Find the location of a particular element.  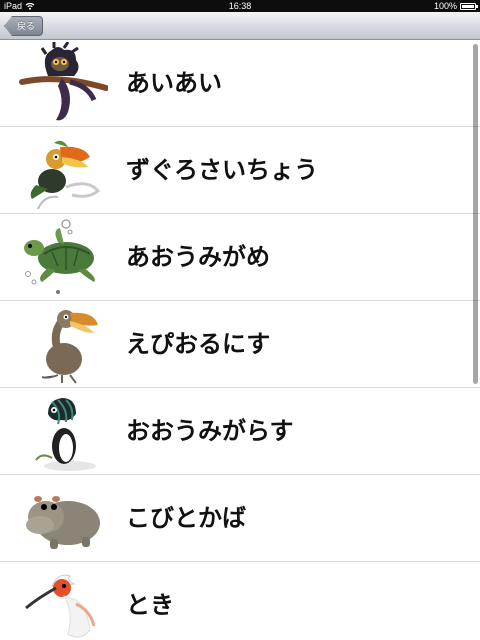

scrollbar is located at coordinates (475, 214).